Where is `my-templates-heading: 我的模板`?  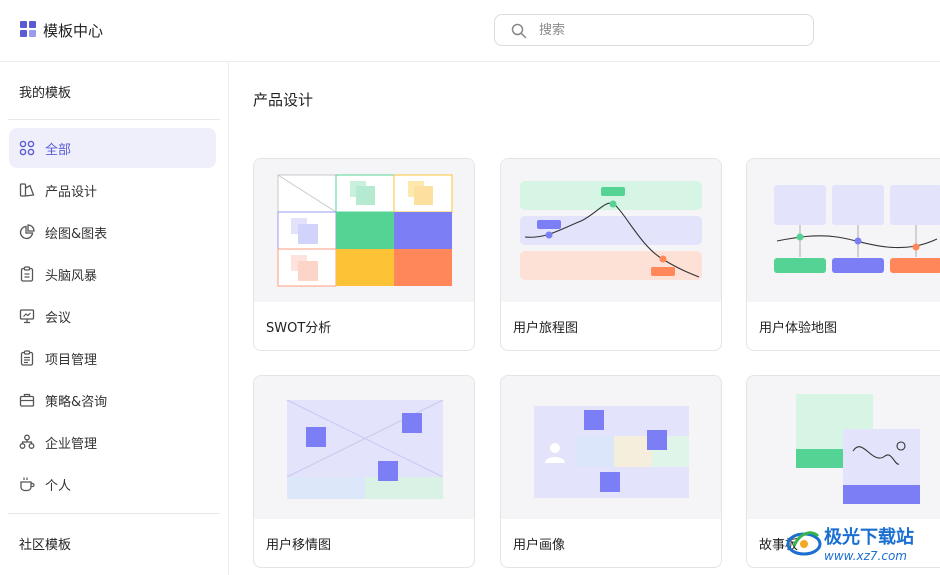
my-templates-heading: 我的模板 is located at coordinates (45, 91).